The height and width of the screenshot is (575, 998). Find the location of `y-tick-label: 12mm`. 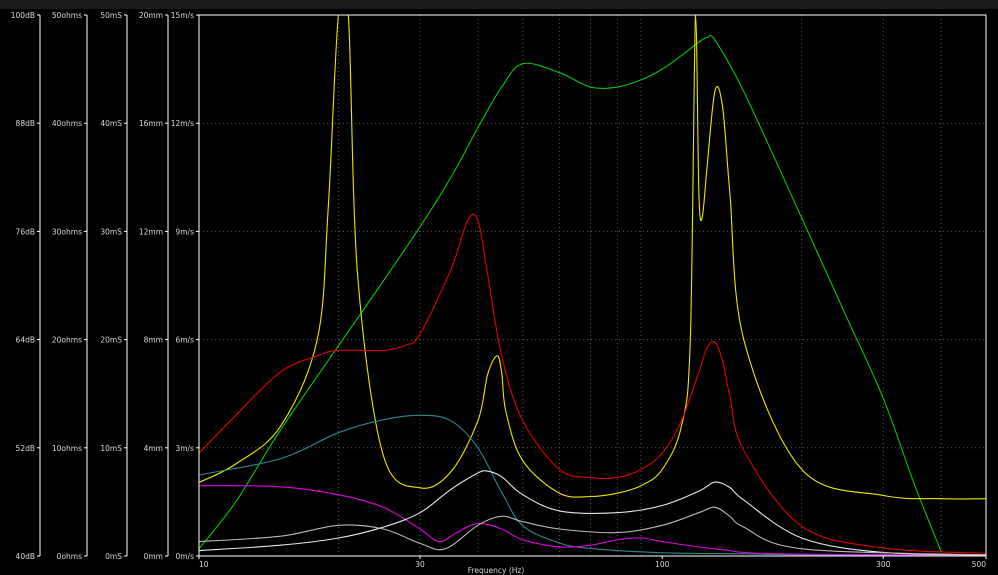

y-tick-label: 12mm is located at coordinates (151, 231).